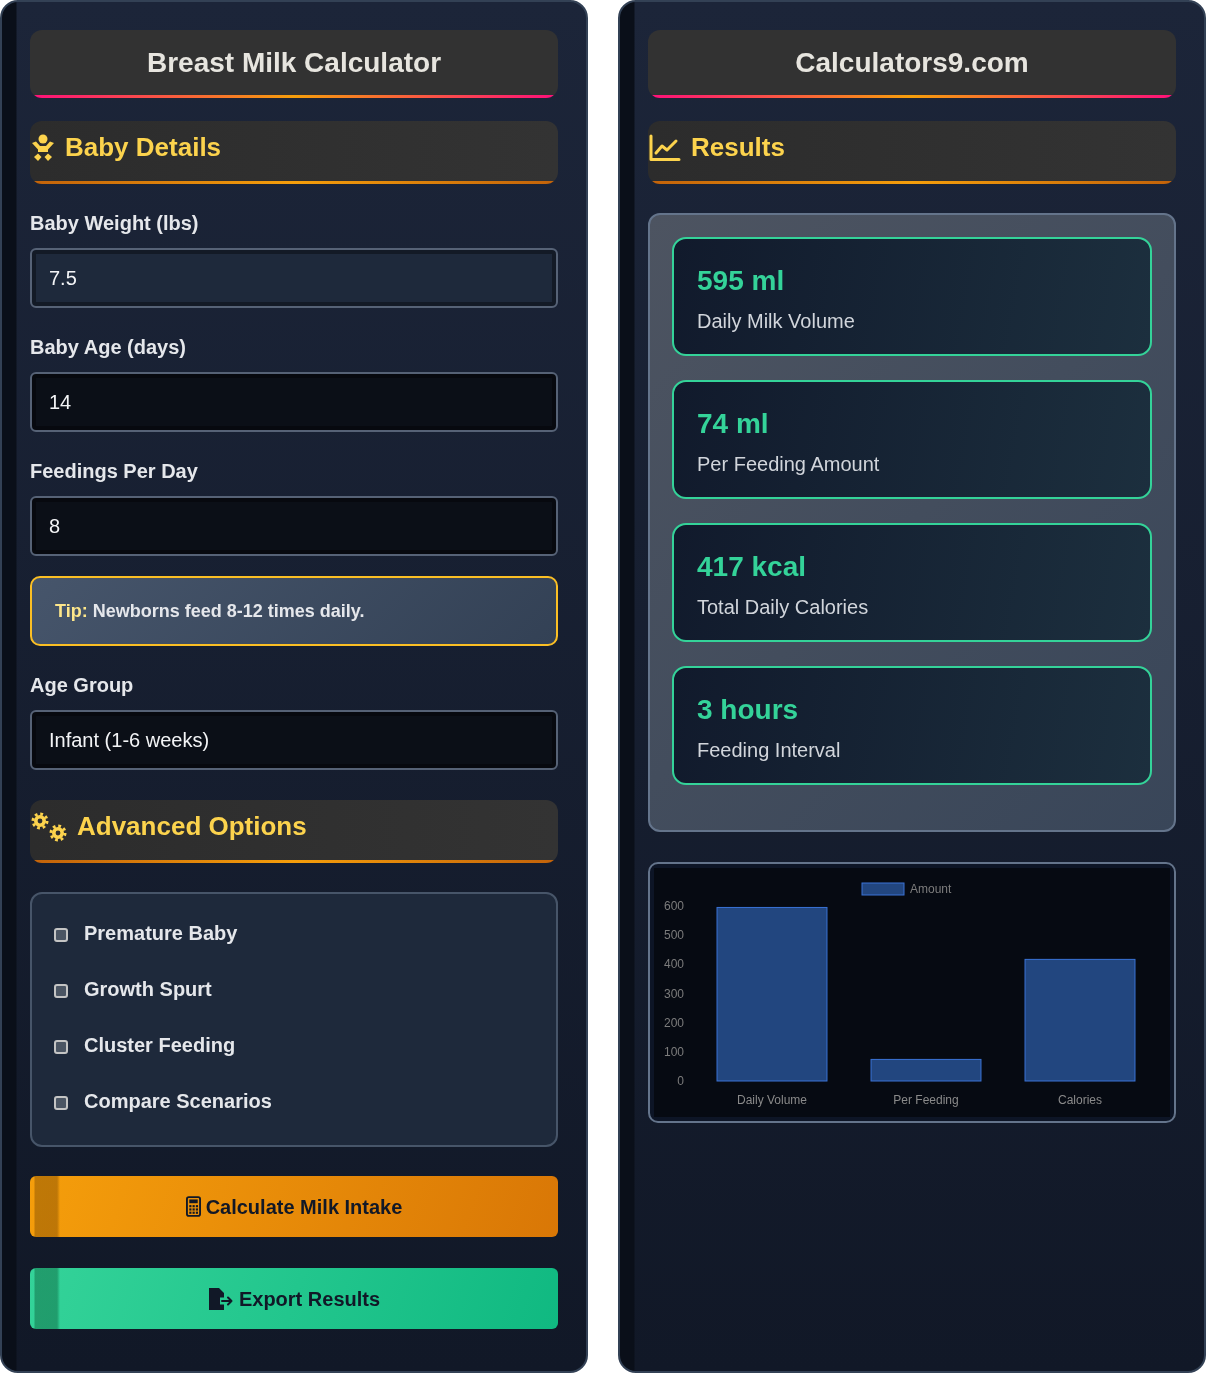  Describe the element at coordinates (294, 611) in the screenshot. I see `tip-message: Tip: Newborns feed 8-12 times daily.` at that location.